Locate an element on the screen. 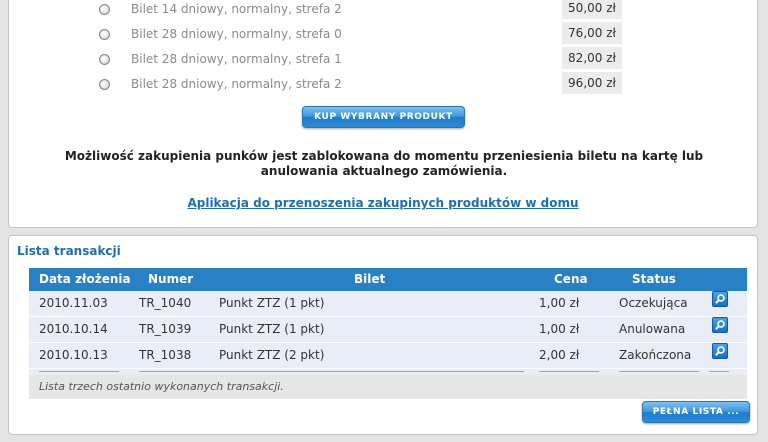  header-ticket: Bilet is located at coordinates (370, 279).